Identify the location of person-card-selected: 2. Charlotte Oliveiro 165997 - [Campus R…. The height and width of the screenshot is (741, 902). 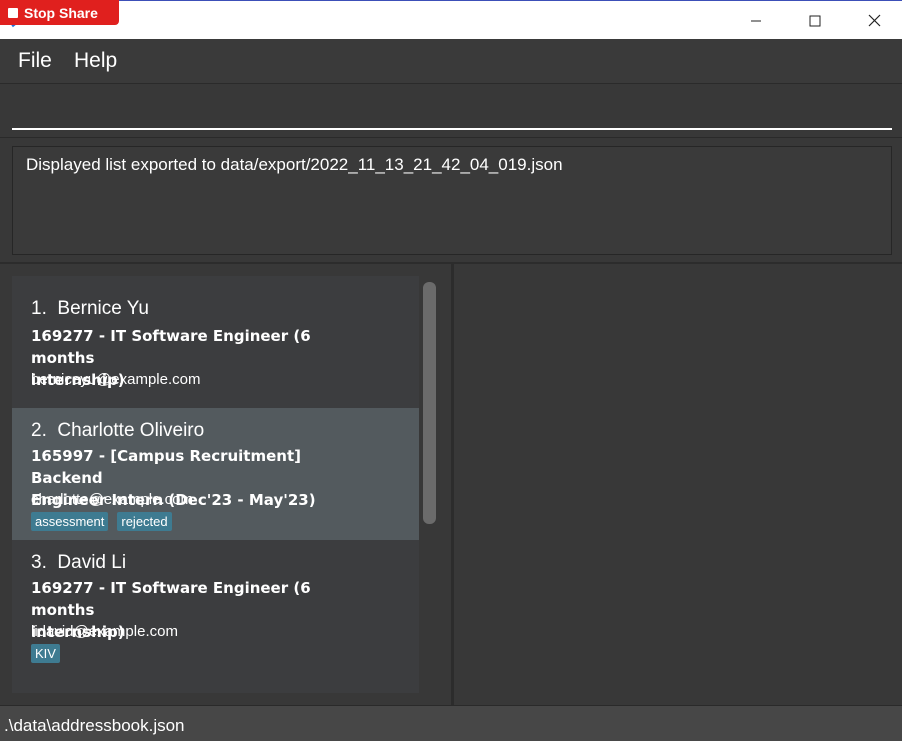
(215, 474).